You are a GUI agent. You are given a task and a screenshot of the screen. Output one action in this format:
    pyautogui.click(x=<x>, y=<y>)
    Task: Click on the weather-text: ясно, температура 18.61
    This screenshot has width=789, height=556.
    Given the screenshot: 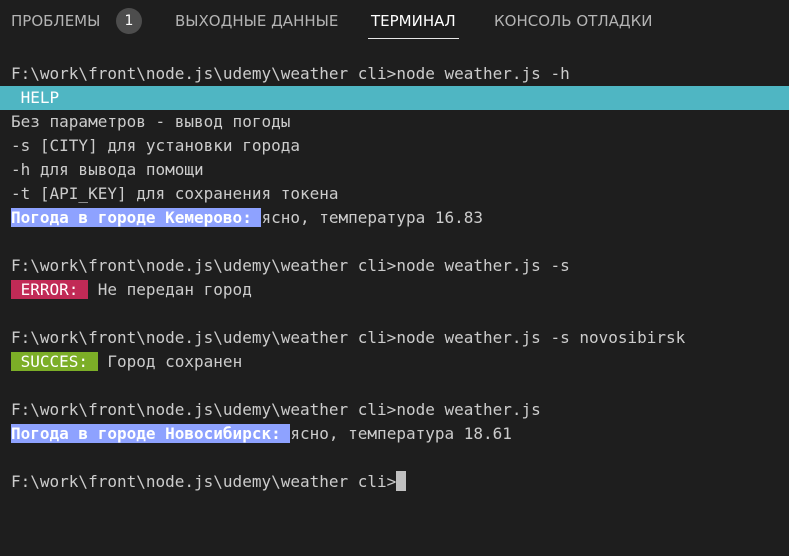 What is the action you would take?
    pyautogui.click(x=401, y=433)
    